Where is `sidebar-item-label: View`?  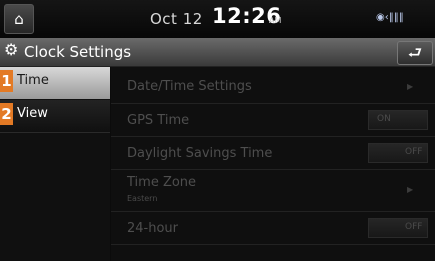 sidebar-item-label: View is located at coordinates (32, 113).